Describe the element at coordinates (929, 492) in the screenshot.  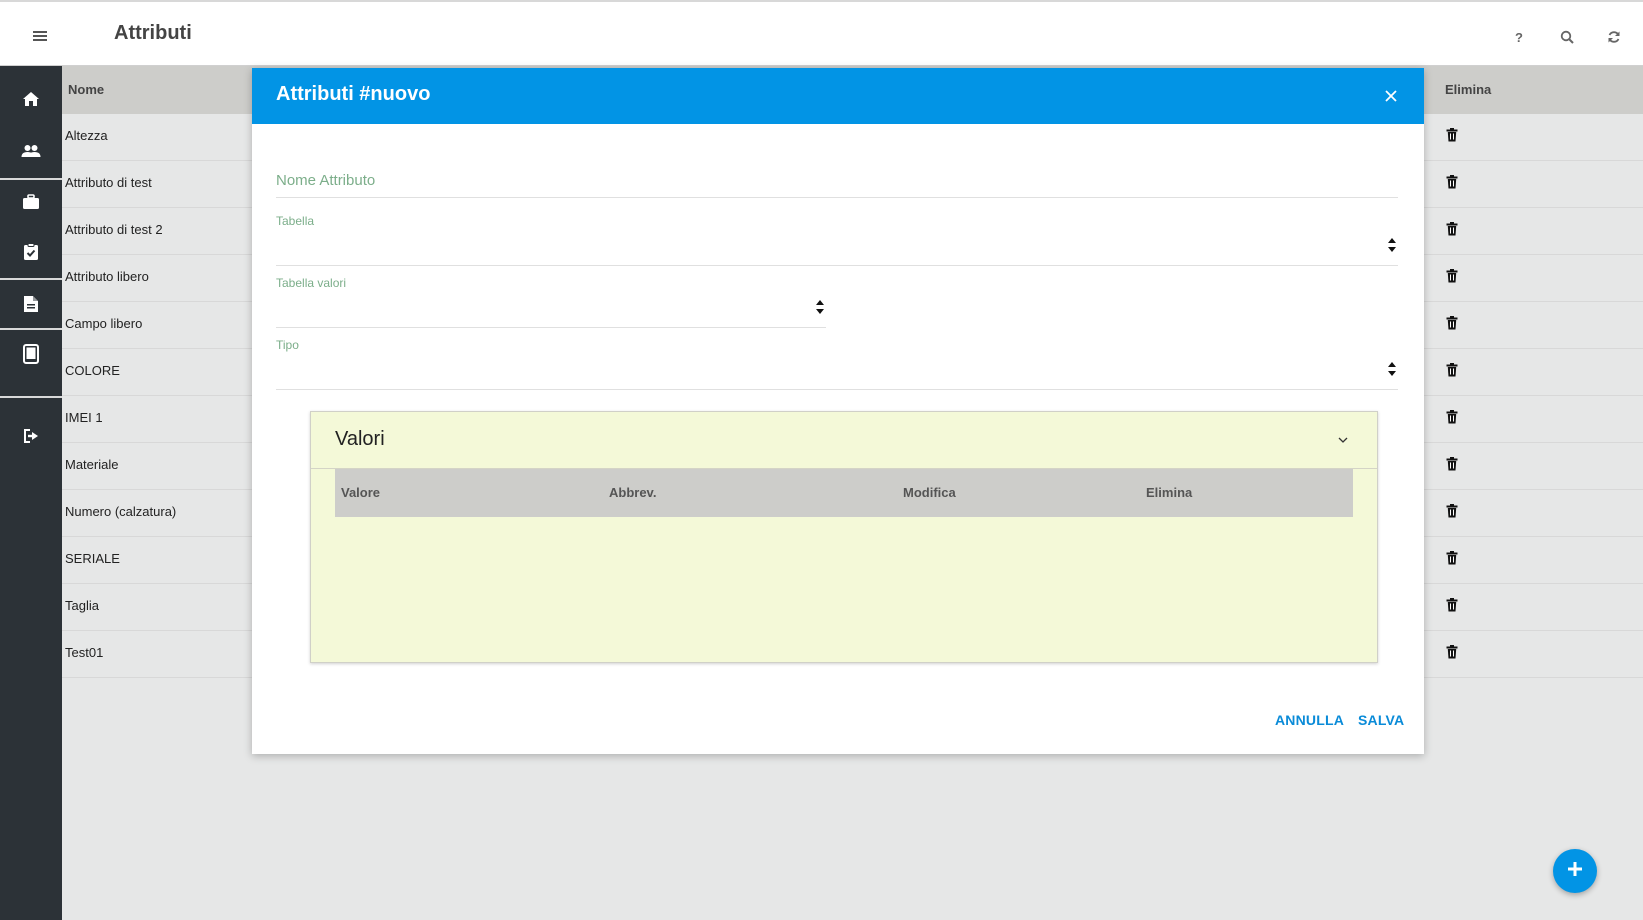
I see `column-header-modifica: Modifica` at that location.